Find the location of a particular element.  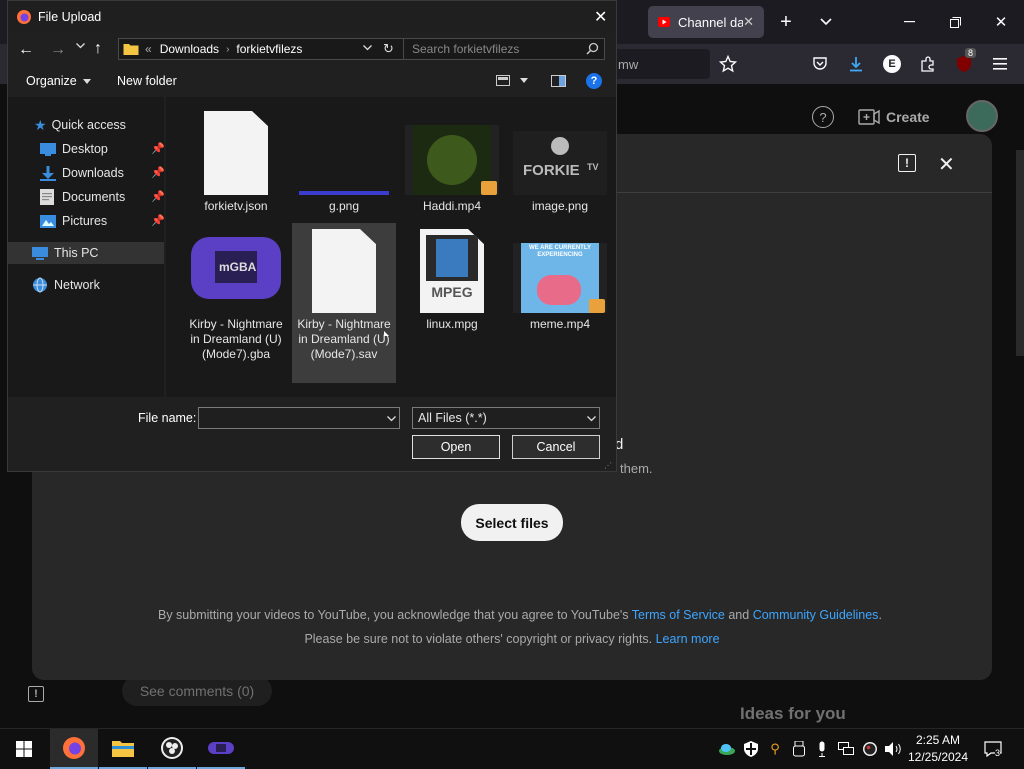

file-type-filter-select: All Files (*.*) is located at coordinates (506, 418).